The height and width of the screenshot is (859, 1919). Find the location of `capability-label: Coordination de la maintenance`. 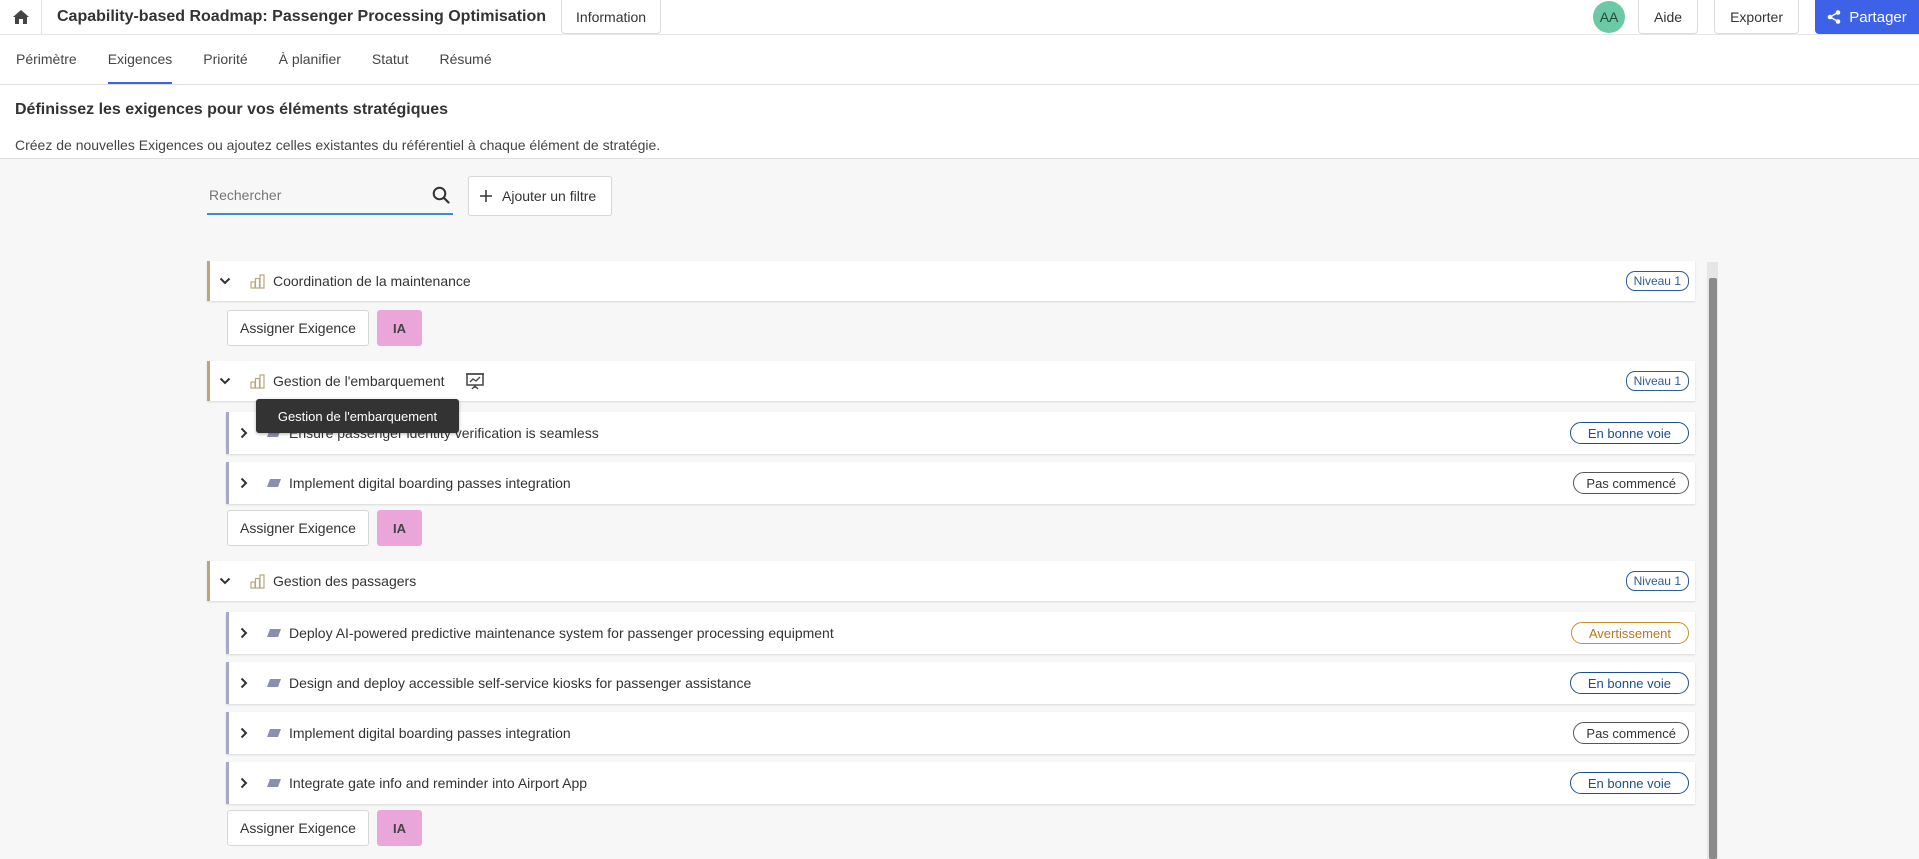

capability-label: Coordination de la maintenance is located at coordinates (372, 281).